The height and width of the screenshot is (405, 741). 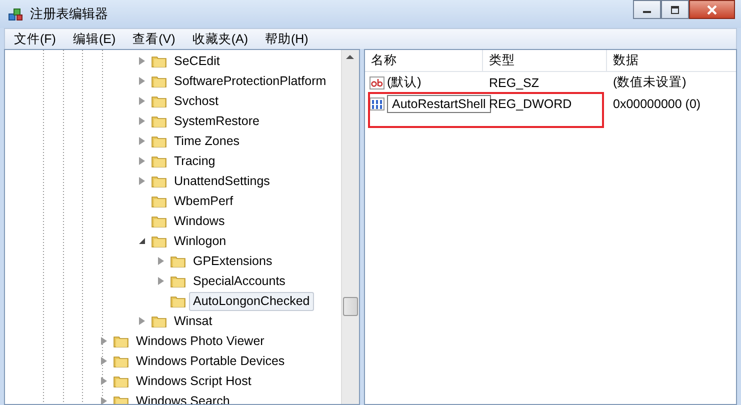 What do you see at coordinates (154, 39) in the screenshot?
I see `menu-item: 查看(V)` at bounding box center [154, 39].